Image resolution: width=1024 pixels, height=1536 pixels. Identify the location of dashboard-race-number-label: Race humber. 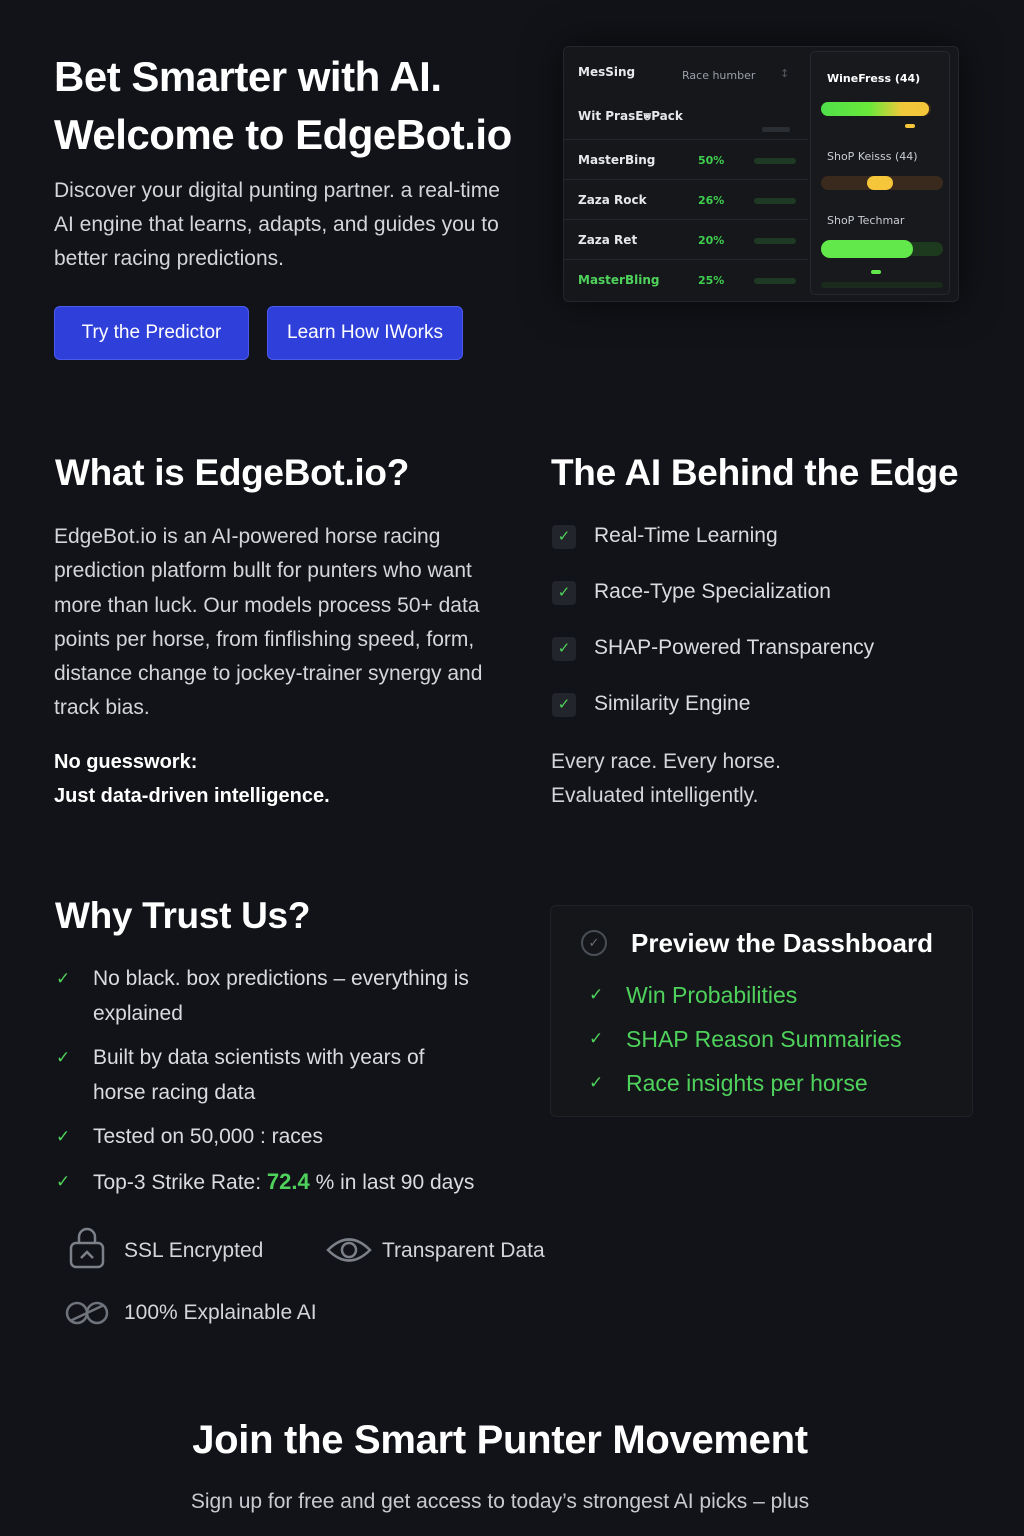
(719, 75).